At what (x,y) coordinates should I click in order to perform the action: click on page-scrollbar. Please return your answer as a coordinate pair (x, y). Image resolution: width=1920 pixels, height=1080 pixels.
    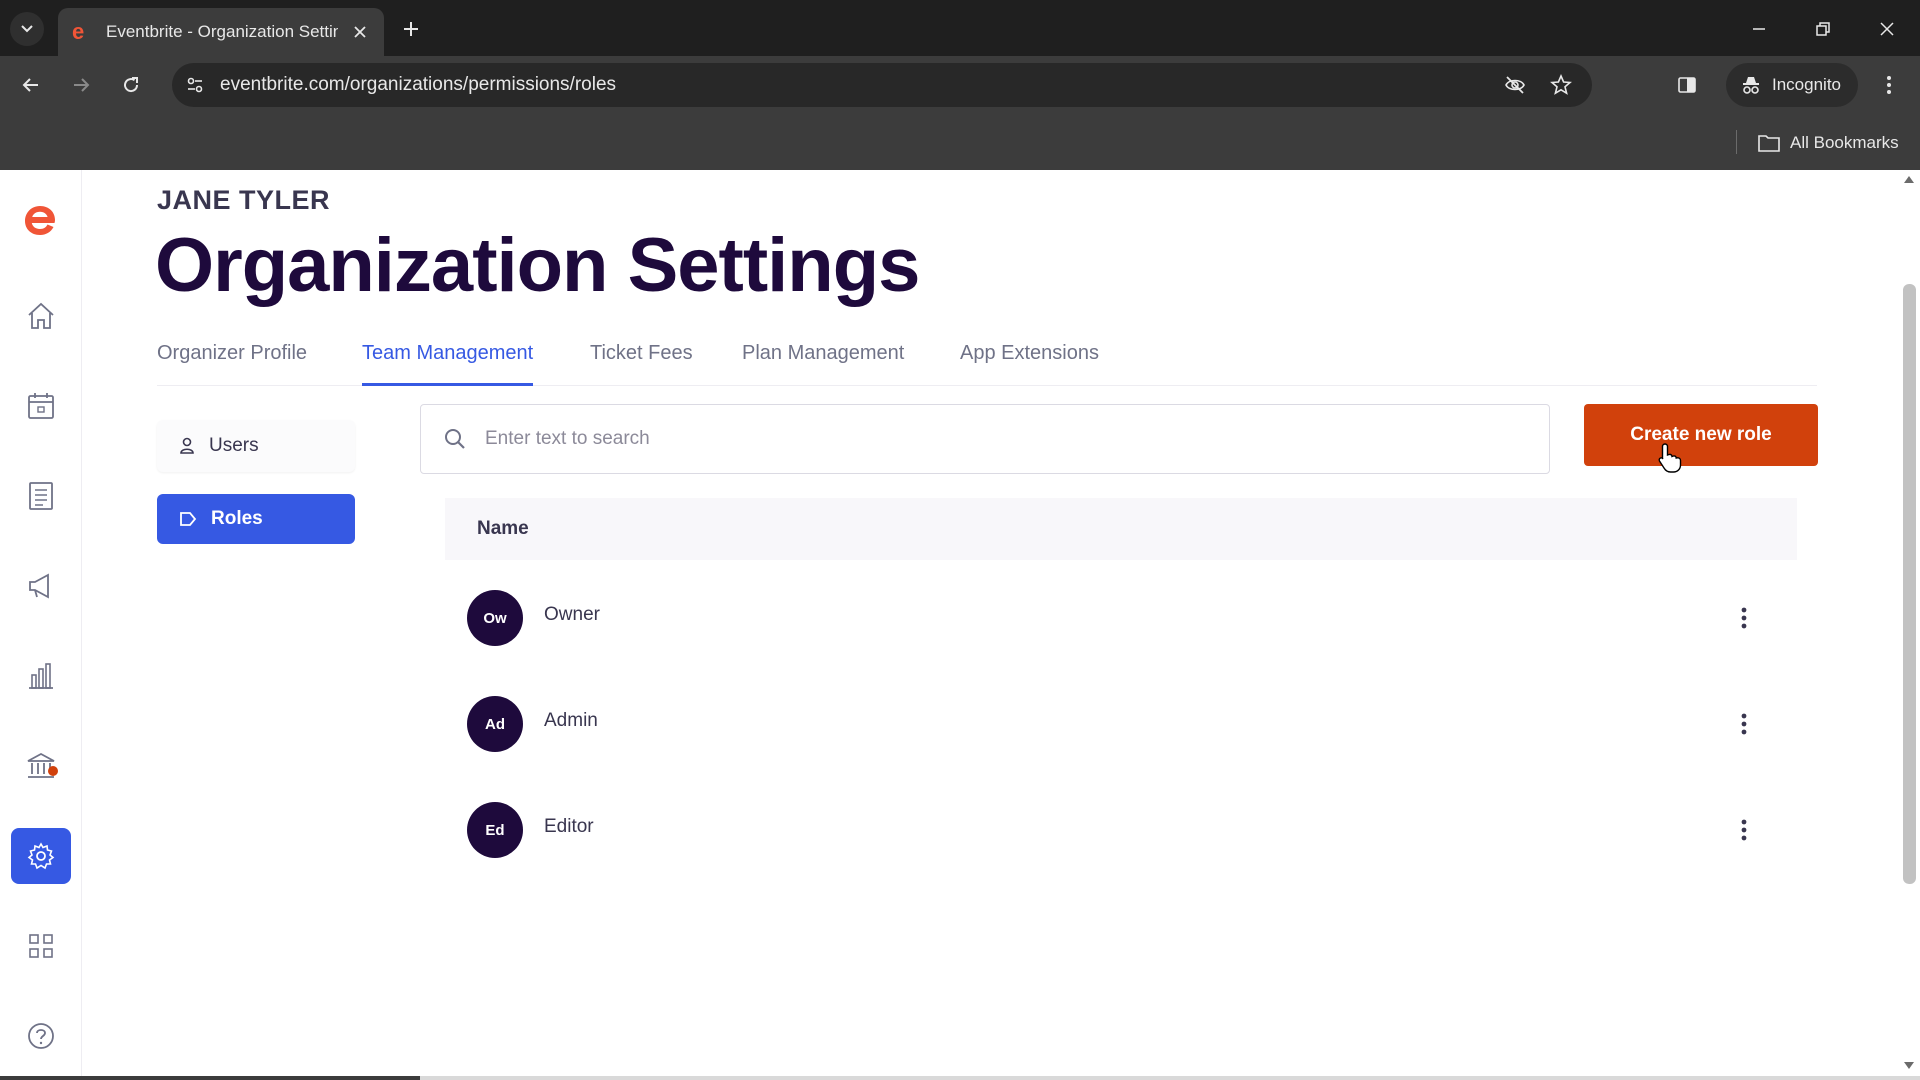
    Looking at the image, I should click on (1909, 625).